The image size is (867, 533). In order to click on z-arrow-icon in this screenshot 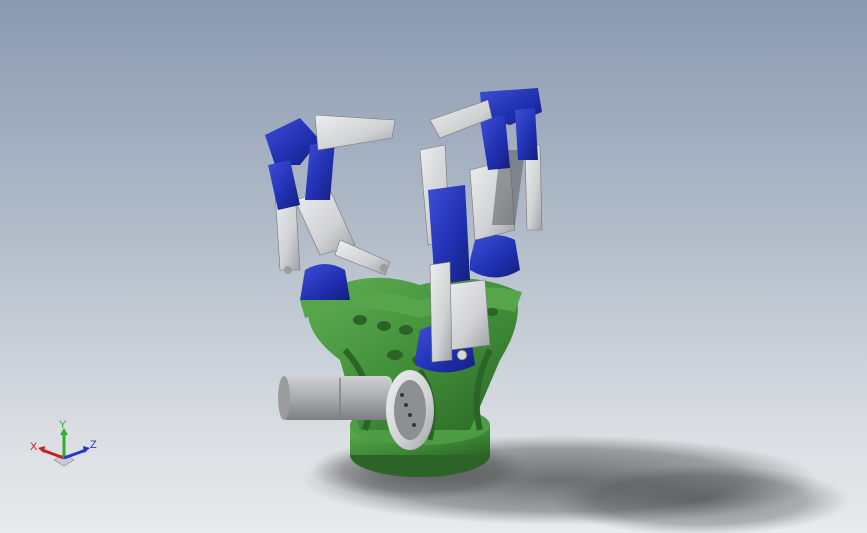, I will do `click(86, 449)`.